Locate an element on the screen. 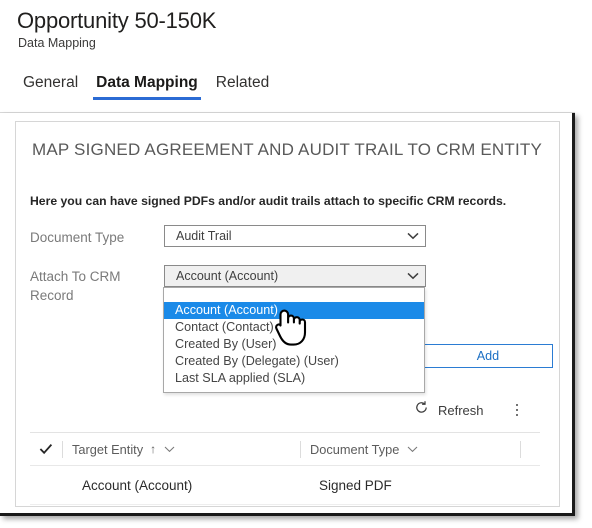 The image size is (592, 528). page-title: Opportunity 50-150K is located at coordinates (117, 20).